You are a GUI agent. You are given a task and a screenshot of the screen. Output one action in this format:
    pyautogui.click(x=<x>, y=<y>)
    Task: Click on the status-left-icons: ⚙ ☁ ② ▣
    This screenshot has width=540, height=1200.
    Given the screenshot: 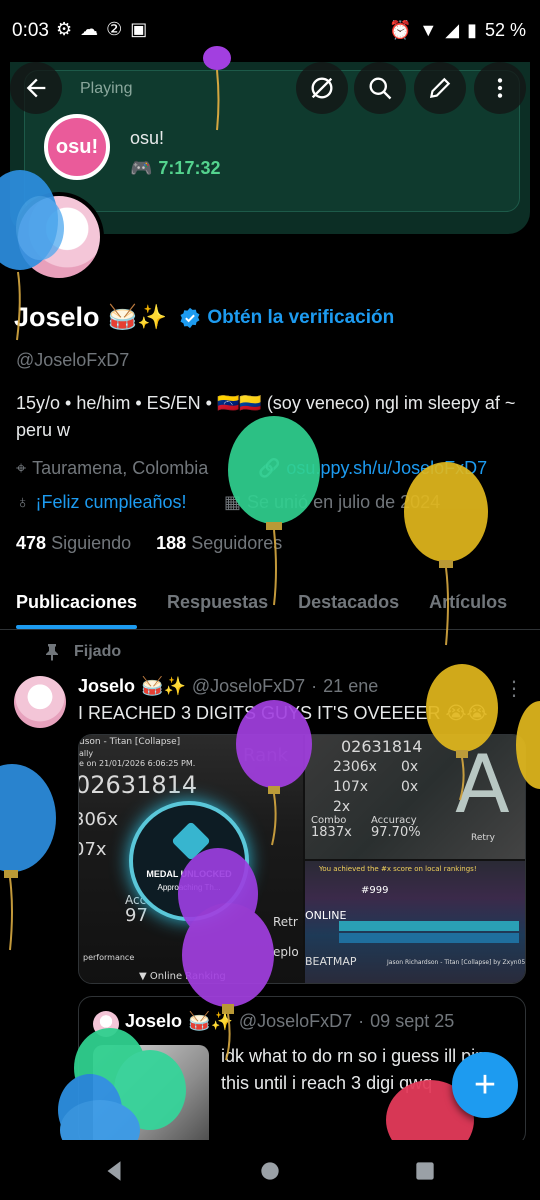 What is the action you would take?
    pyautogui.click(x=101, y=29)
    